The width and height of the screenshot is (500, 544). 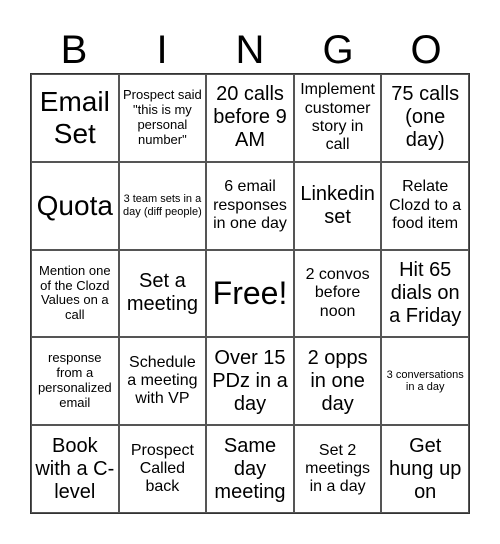 What do you see at coordinates (250, 205) in the screenshot?
I see `bingo-cell: 6 email responses in one day` at bounding box center [250, 205].